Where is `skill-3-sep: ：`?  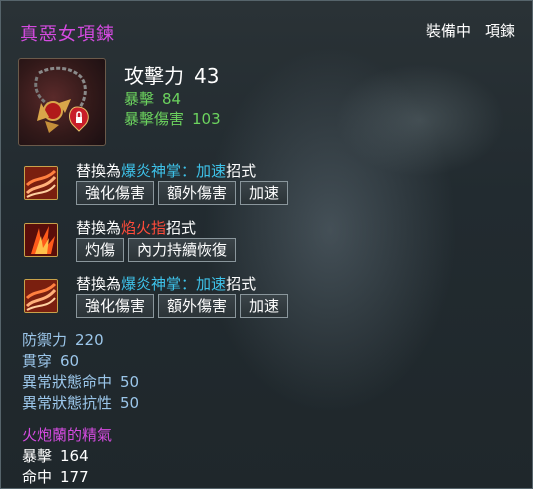
skill-3-sep: ： is located at coordinates (189, 284).